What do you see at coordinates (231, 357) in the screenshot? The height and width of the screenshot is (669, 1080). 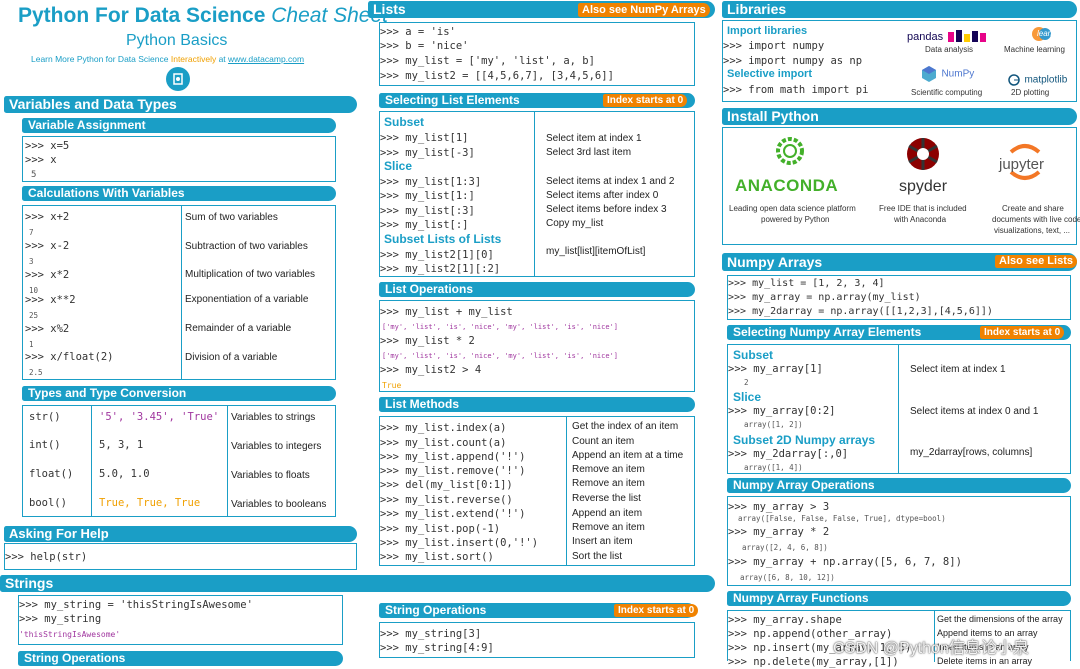 I see `description: Division of a variable` at bounding box center [231, 357].